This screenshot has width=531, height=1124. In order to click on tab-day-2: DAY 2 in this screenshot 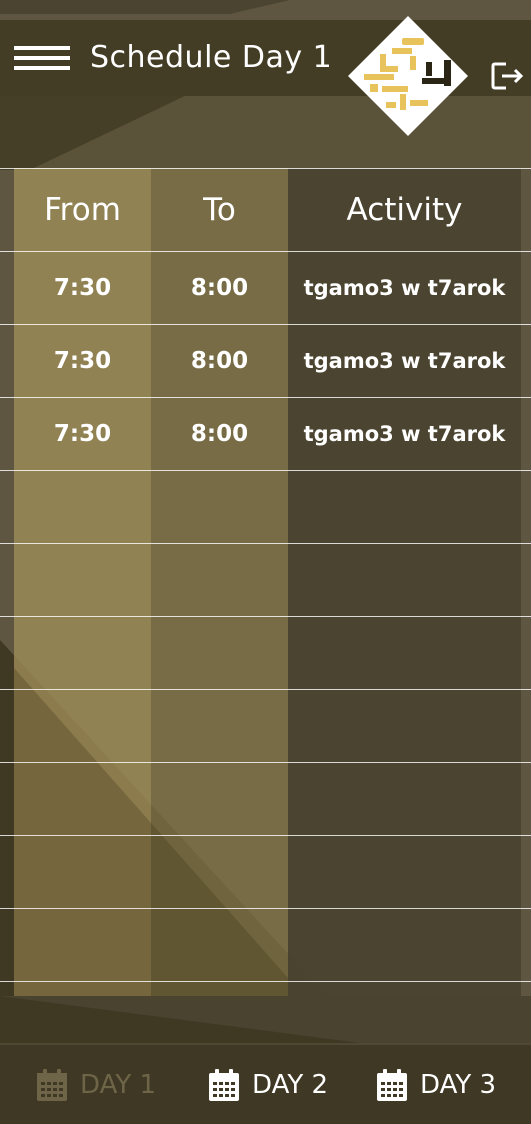, I will do `click(268, 1084)`.